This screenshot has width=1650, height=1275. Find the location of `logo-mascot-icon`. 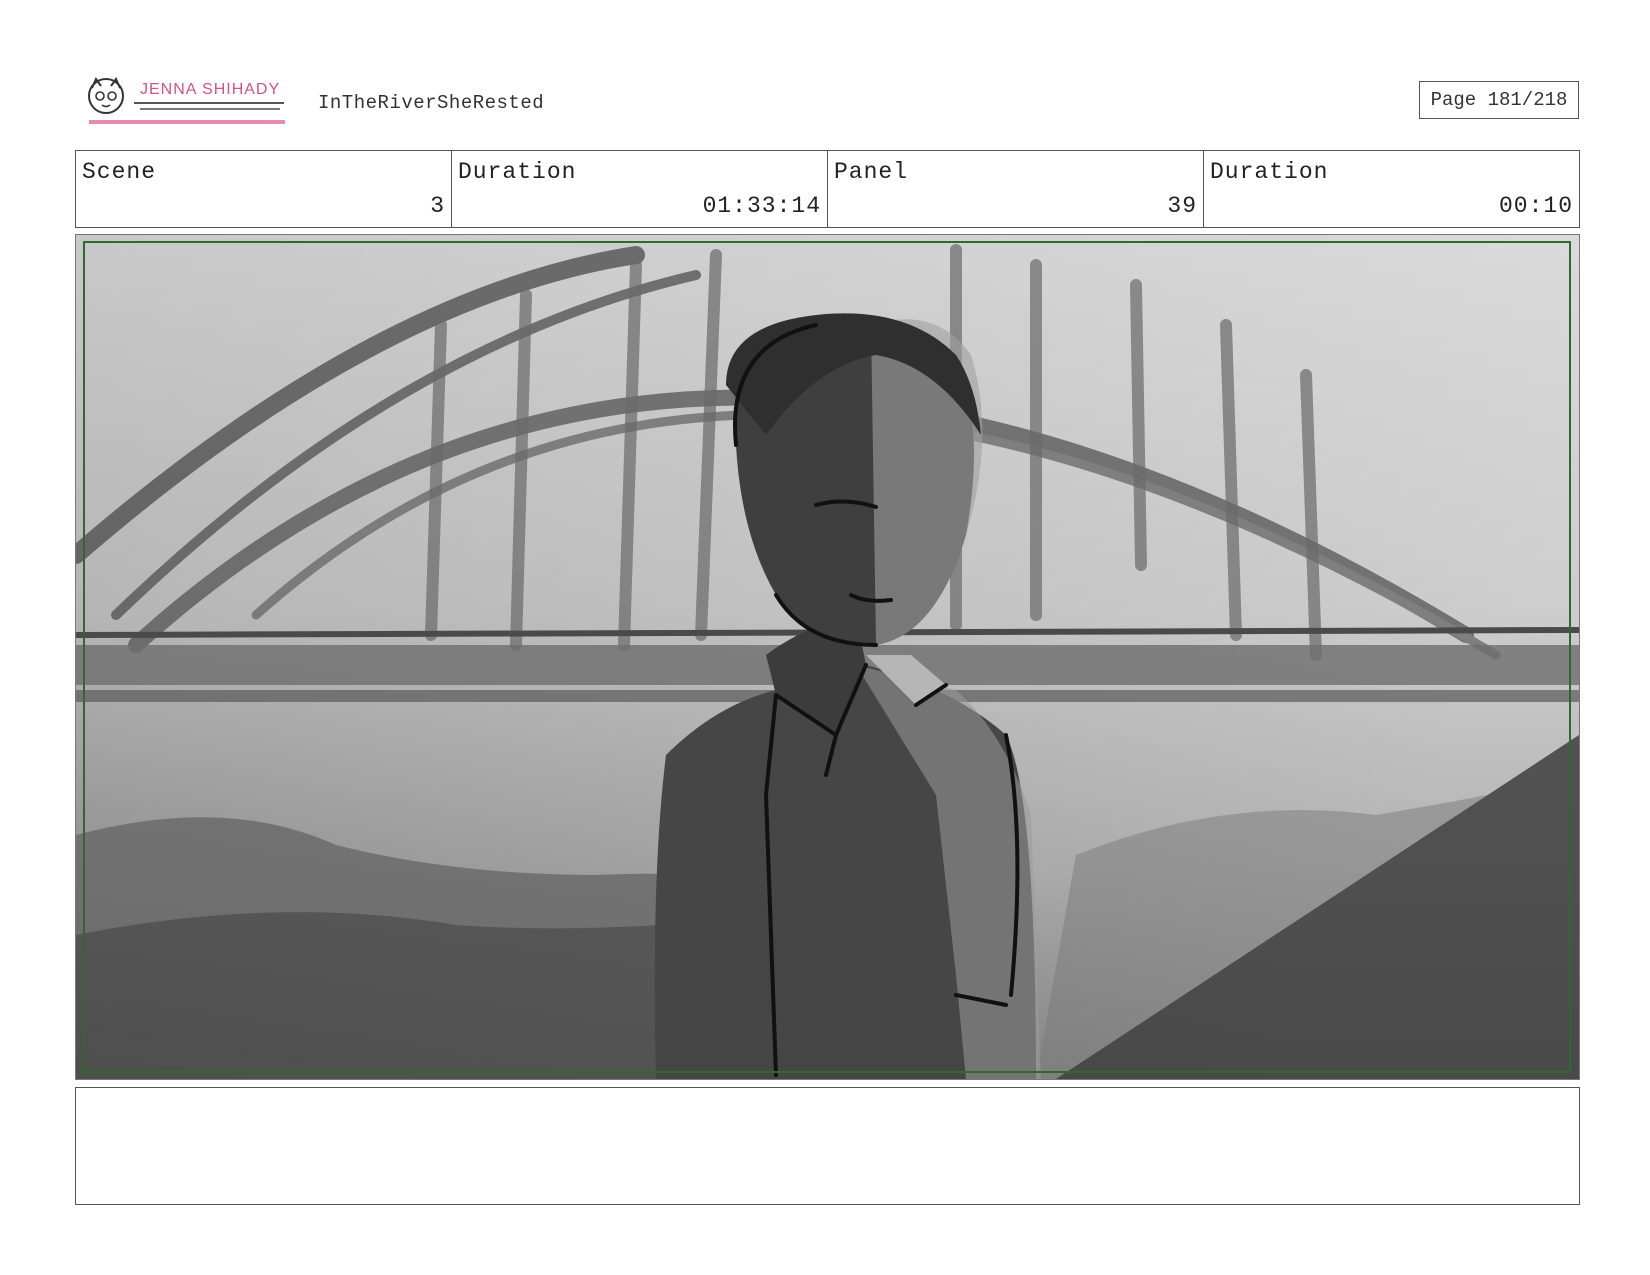

logo-mascot-icon is located at coordinates (106, 95).